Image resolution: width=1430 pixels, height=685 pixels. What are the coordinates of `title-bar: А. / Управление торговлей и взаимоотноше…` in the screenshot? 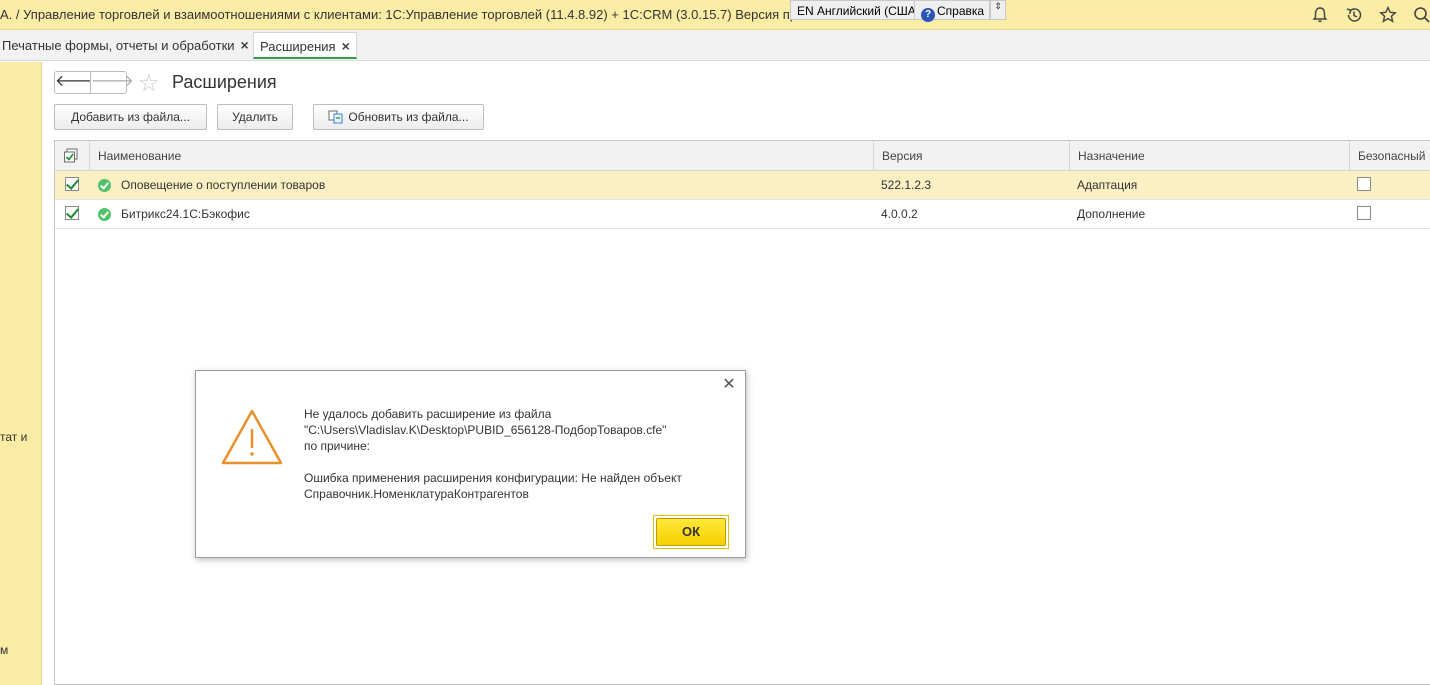 It's located at (715, 15).